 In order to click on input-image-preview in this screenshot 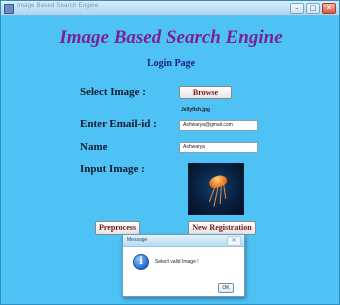, I will do `click(216, 189)`.